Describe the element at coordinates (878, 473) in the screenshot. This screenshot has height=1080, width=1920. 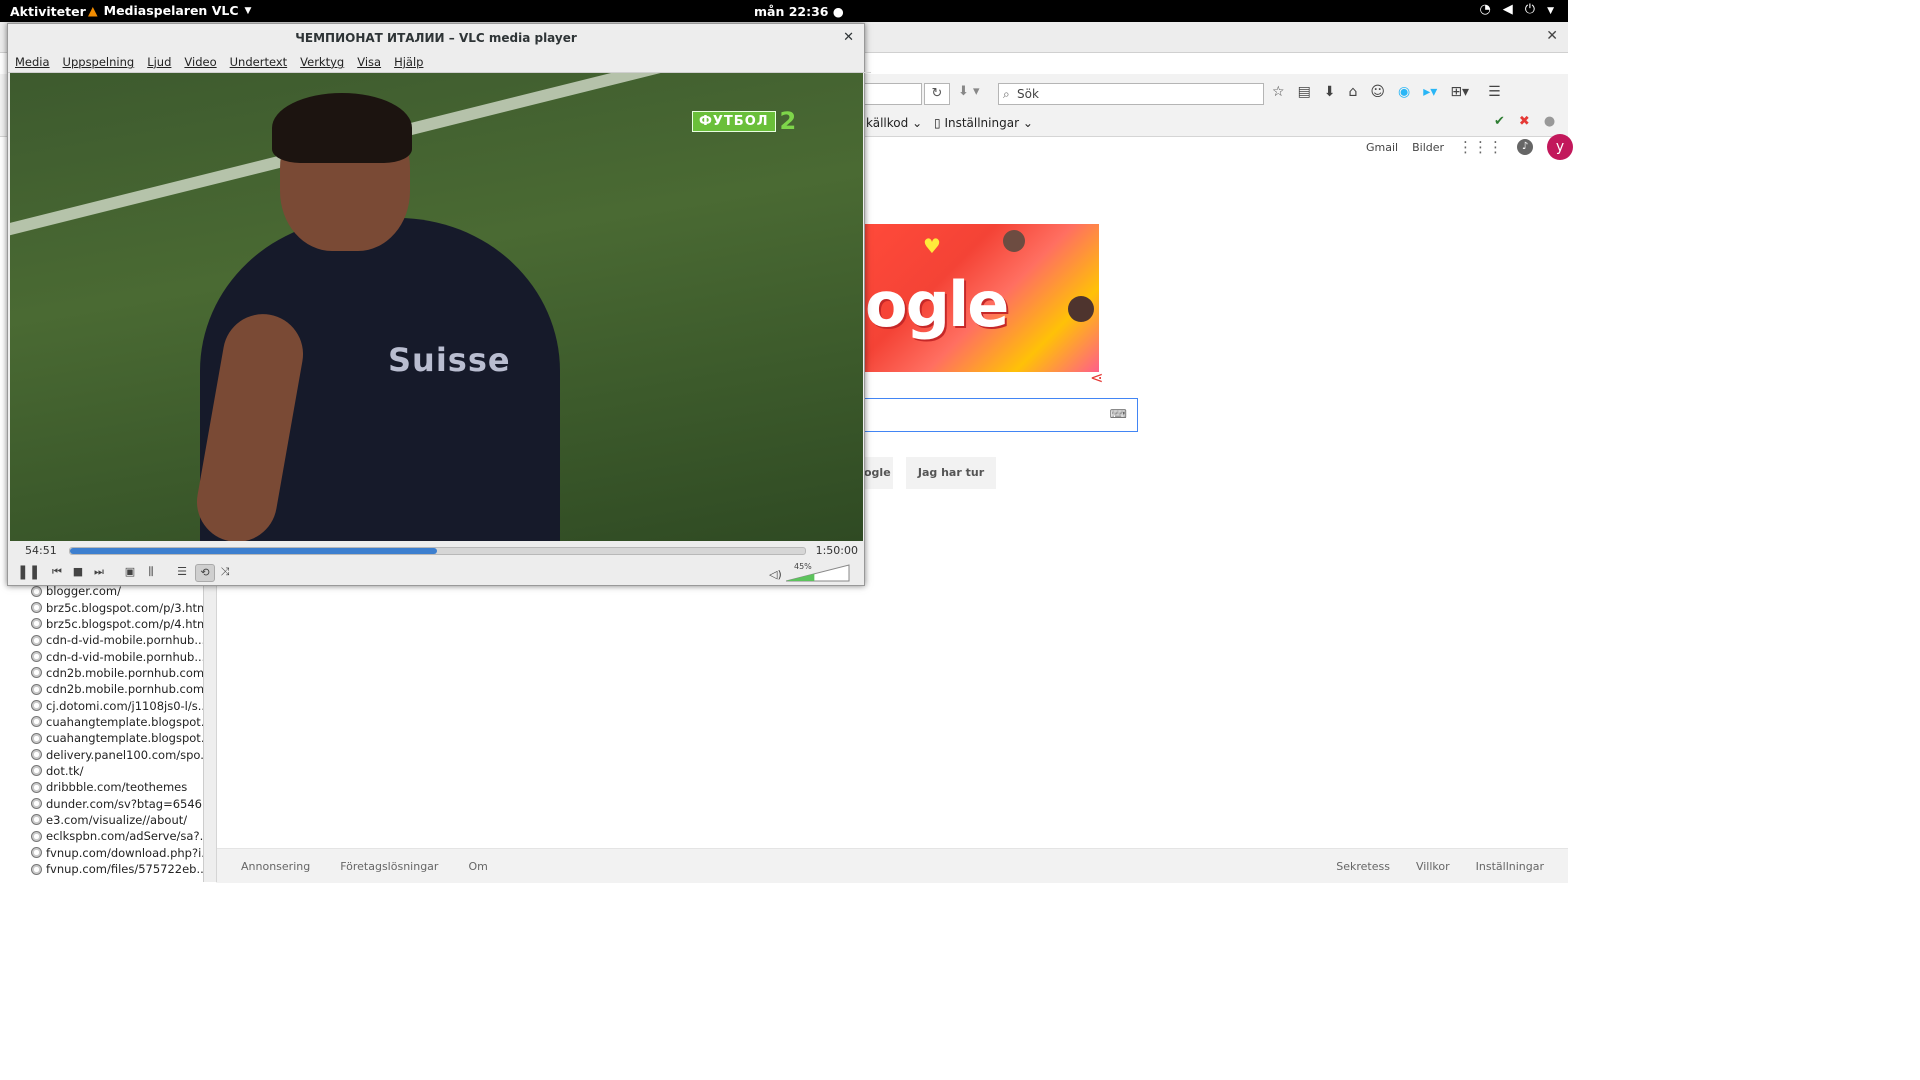
I see `google-search-button: ogle` at that location.